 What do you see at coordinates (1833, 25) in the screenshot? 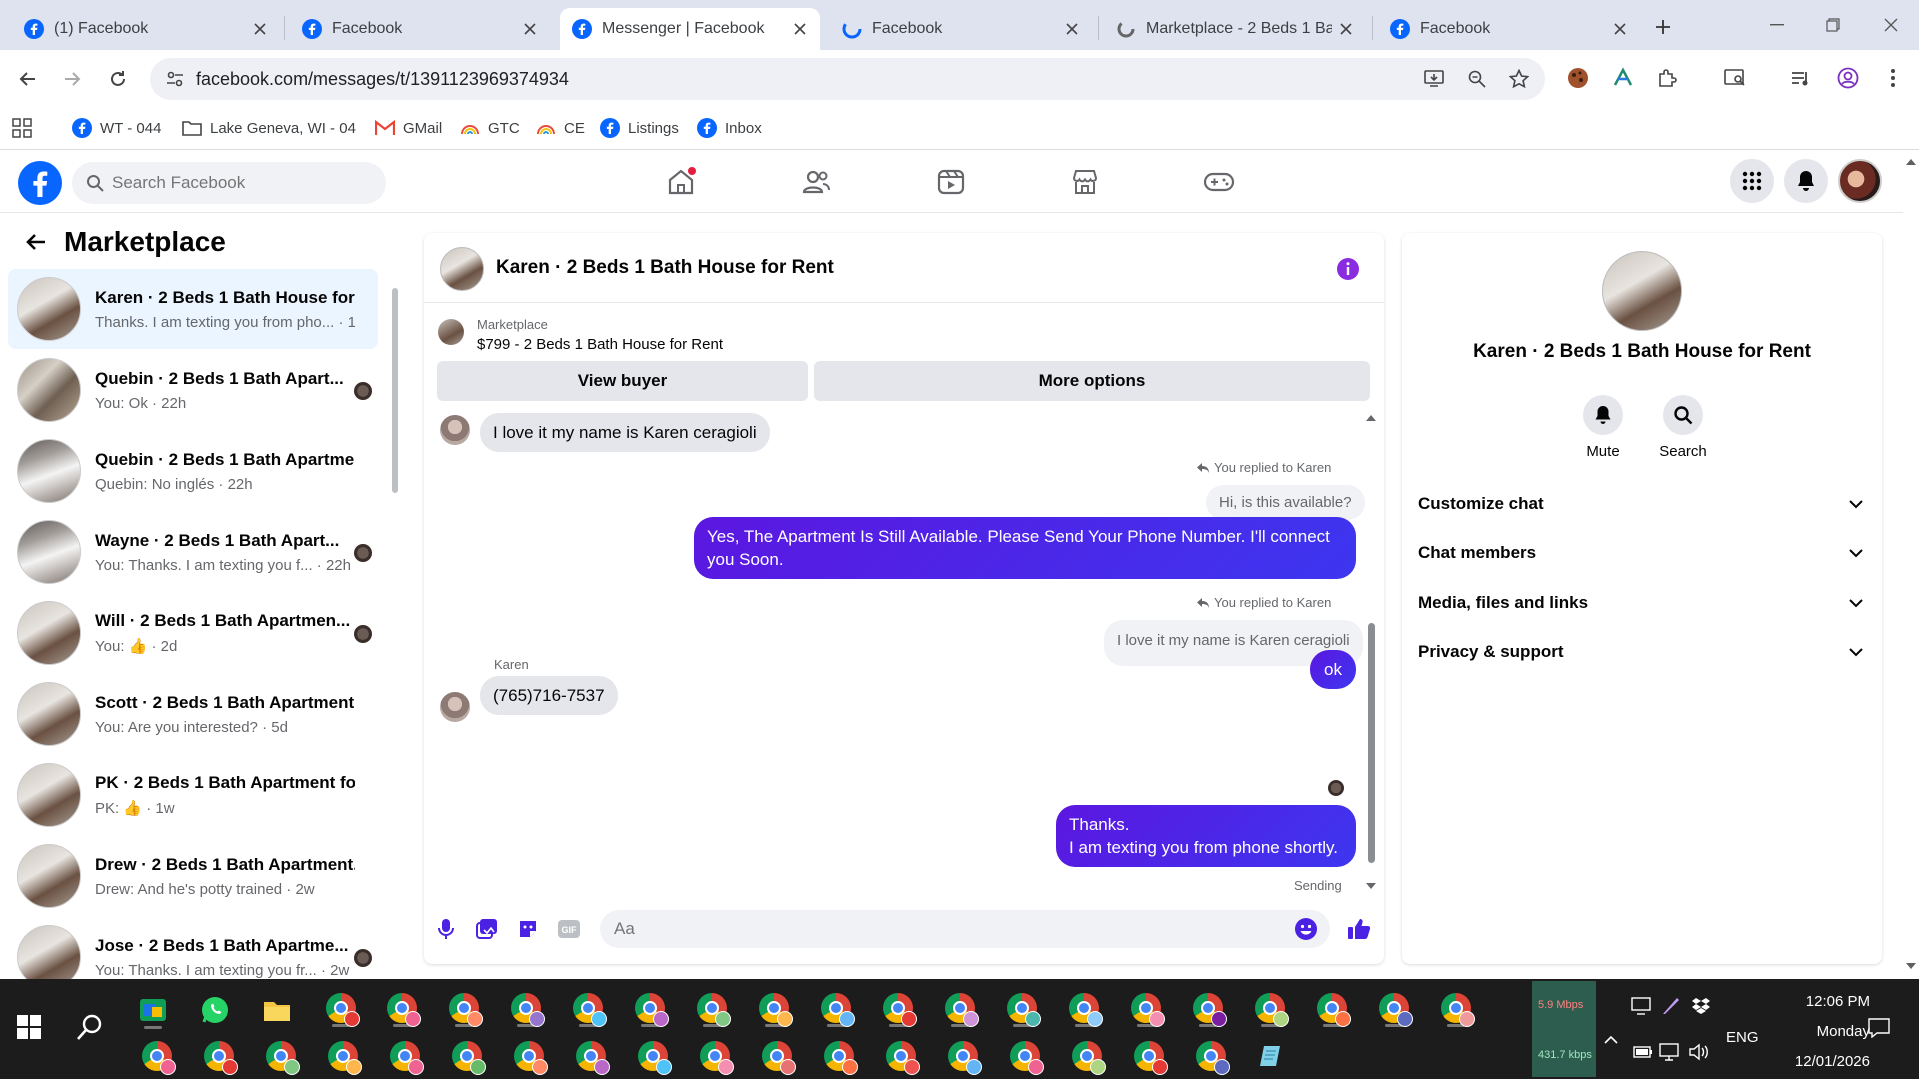
I see `restore-icon` at bounding box center [1833, 25].